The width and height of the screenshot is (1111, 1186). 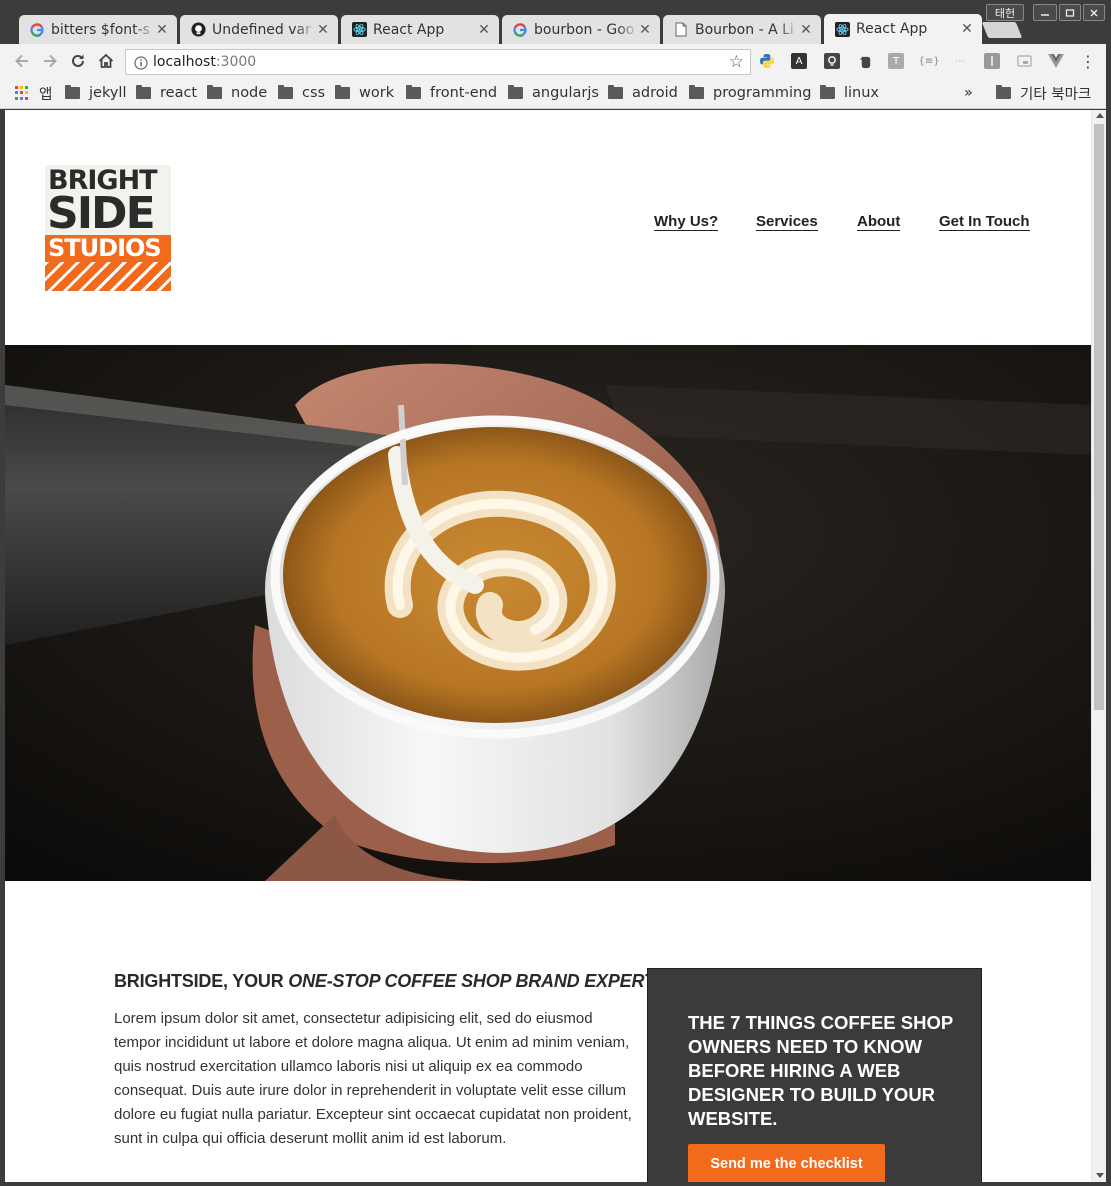 I want to click on translate-extension-icon: A, so click(x=799, y=61).